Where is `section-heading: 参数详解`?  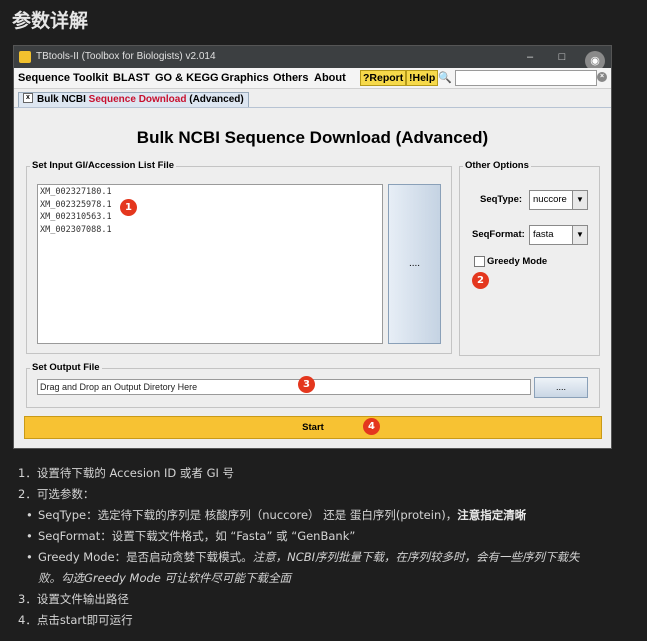
section-heading: 参数详解 is located at coordinates (50, 21).